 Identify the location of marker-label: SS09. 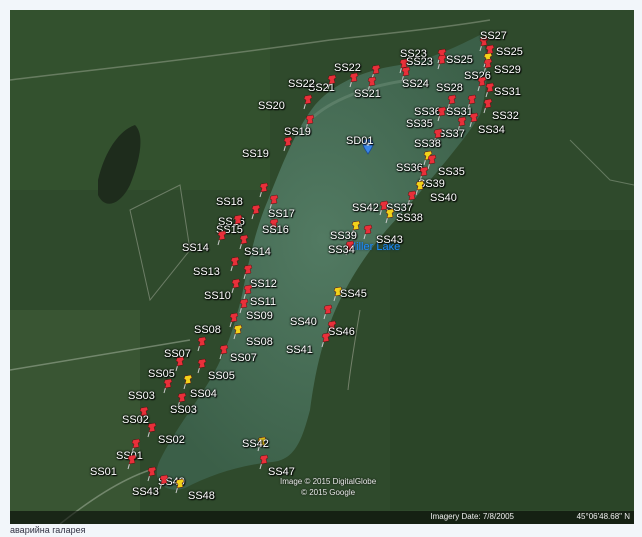
(259, 316).